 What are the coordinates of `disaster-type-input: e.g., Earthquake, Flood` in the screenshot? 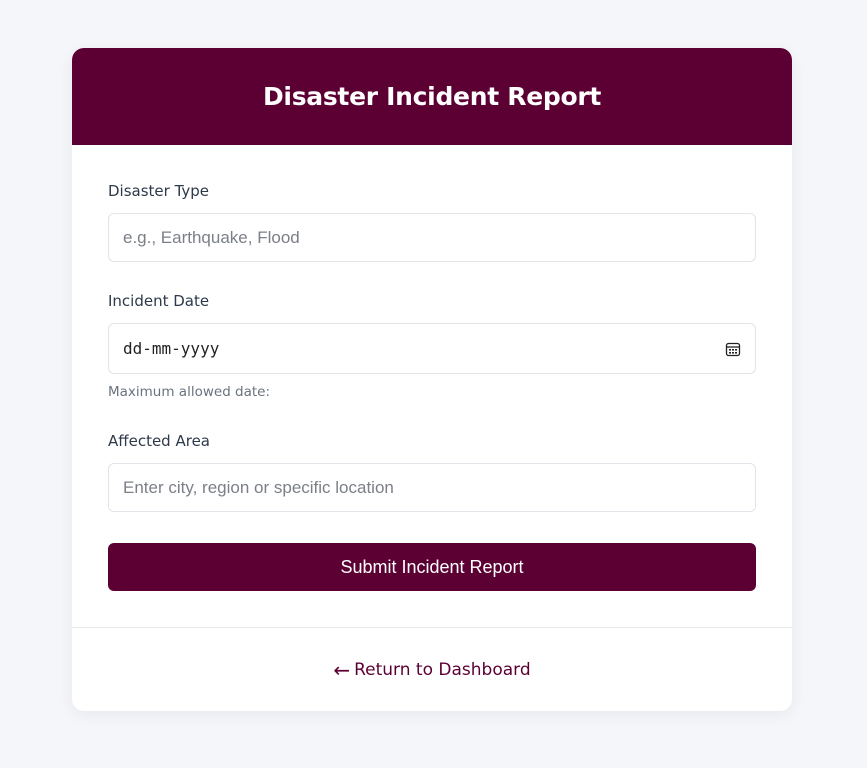 It's located at (432, 237).